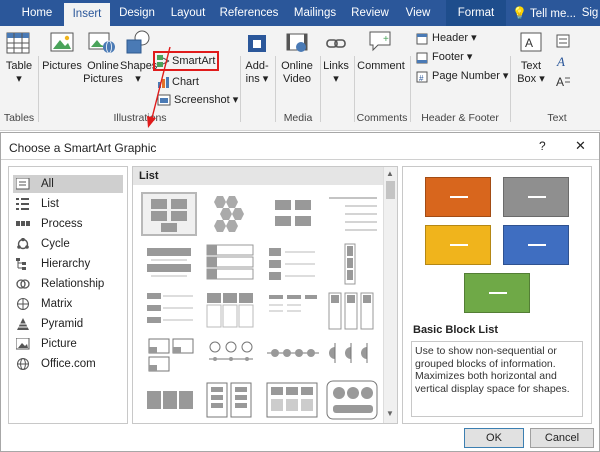 This screenshot has width=600, height=452. What do you see at coordinates (73, 284) in the screenshot?
I see `category-label: Relationship` at bounding box center [73, 284].